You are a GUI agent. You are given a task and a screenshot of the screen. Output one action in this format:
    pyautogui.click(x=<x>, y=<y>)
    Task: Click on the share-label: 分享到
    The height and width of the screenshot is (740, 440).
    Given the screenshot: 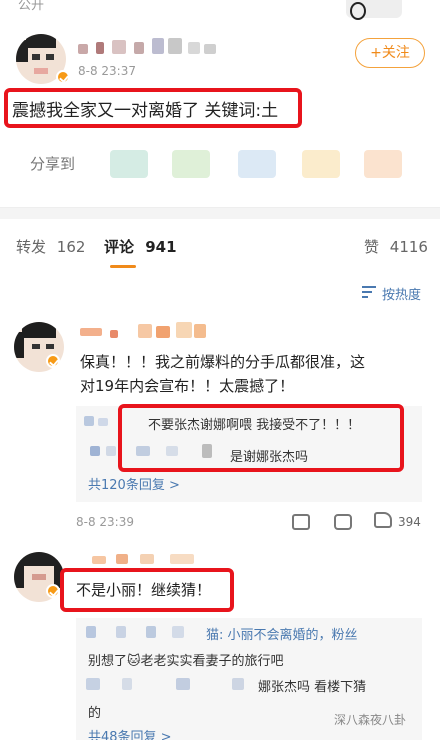 What is the action you would take?
    pyautogui.click(x=53, y=164)
    